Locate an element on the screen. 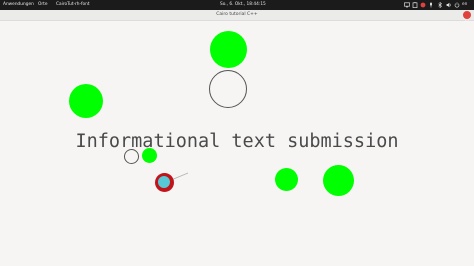  cursor-center-dot is located at coordinates (164, 182).